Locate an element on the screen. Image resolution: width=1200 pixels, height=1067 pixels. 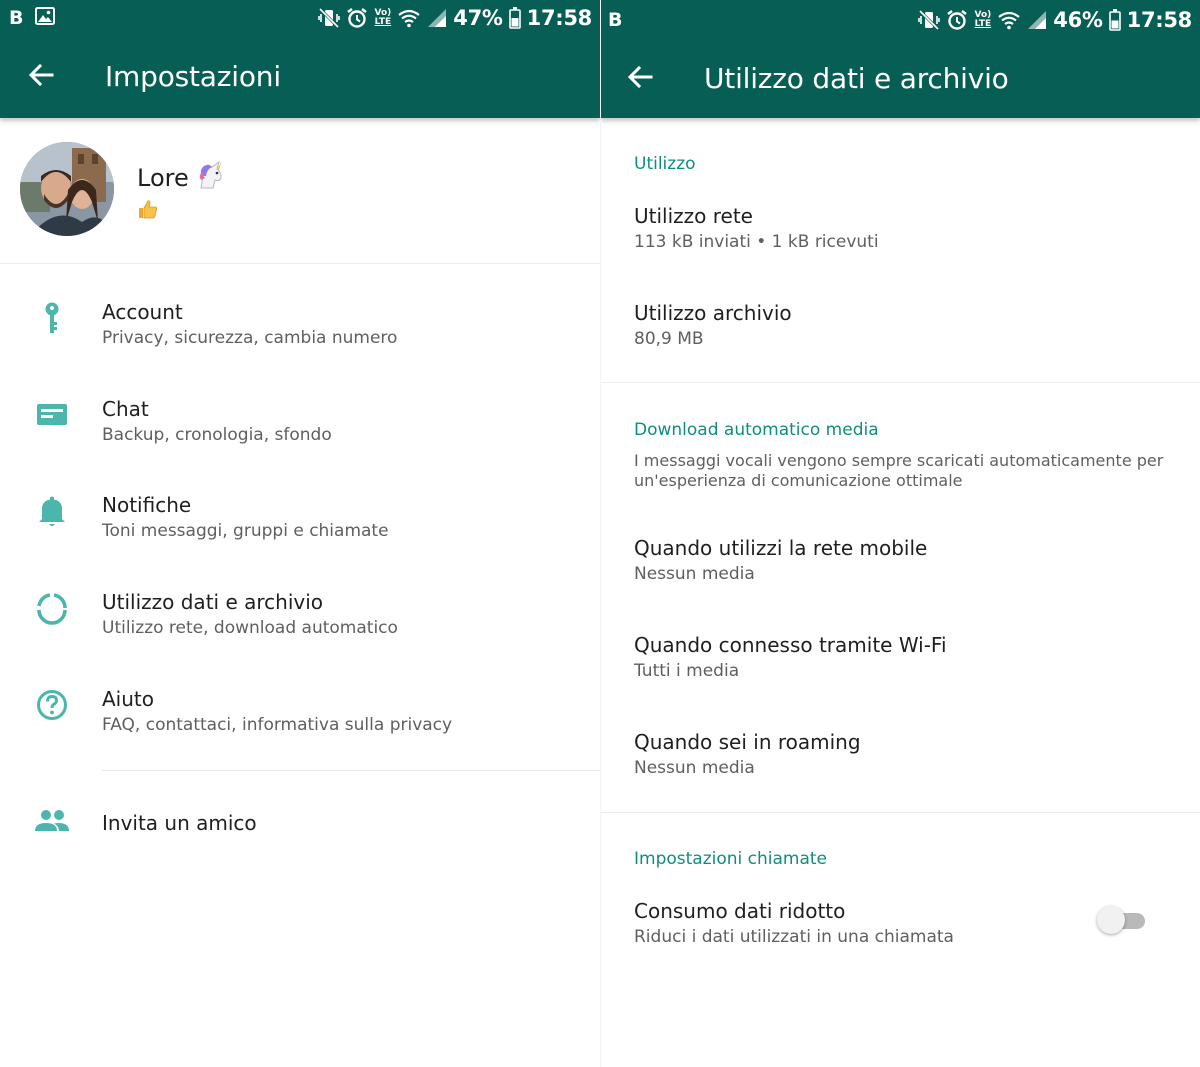
profile-name: Lore is located at coordinates (163, 178).